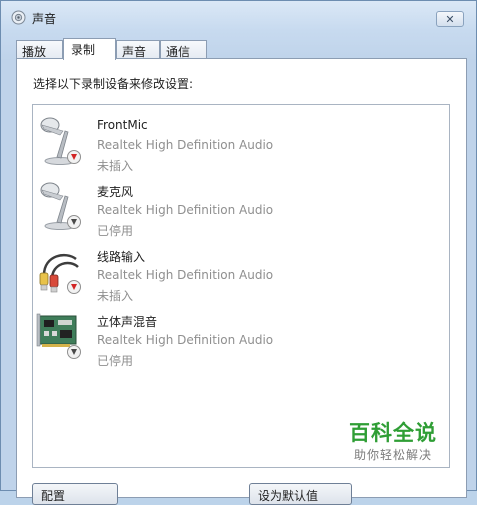  Describe the element at coordinates (122, 125) in the screenshot. I see `device-name: FrontMic` at that location.